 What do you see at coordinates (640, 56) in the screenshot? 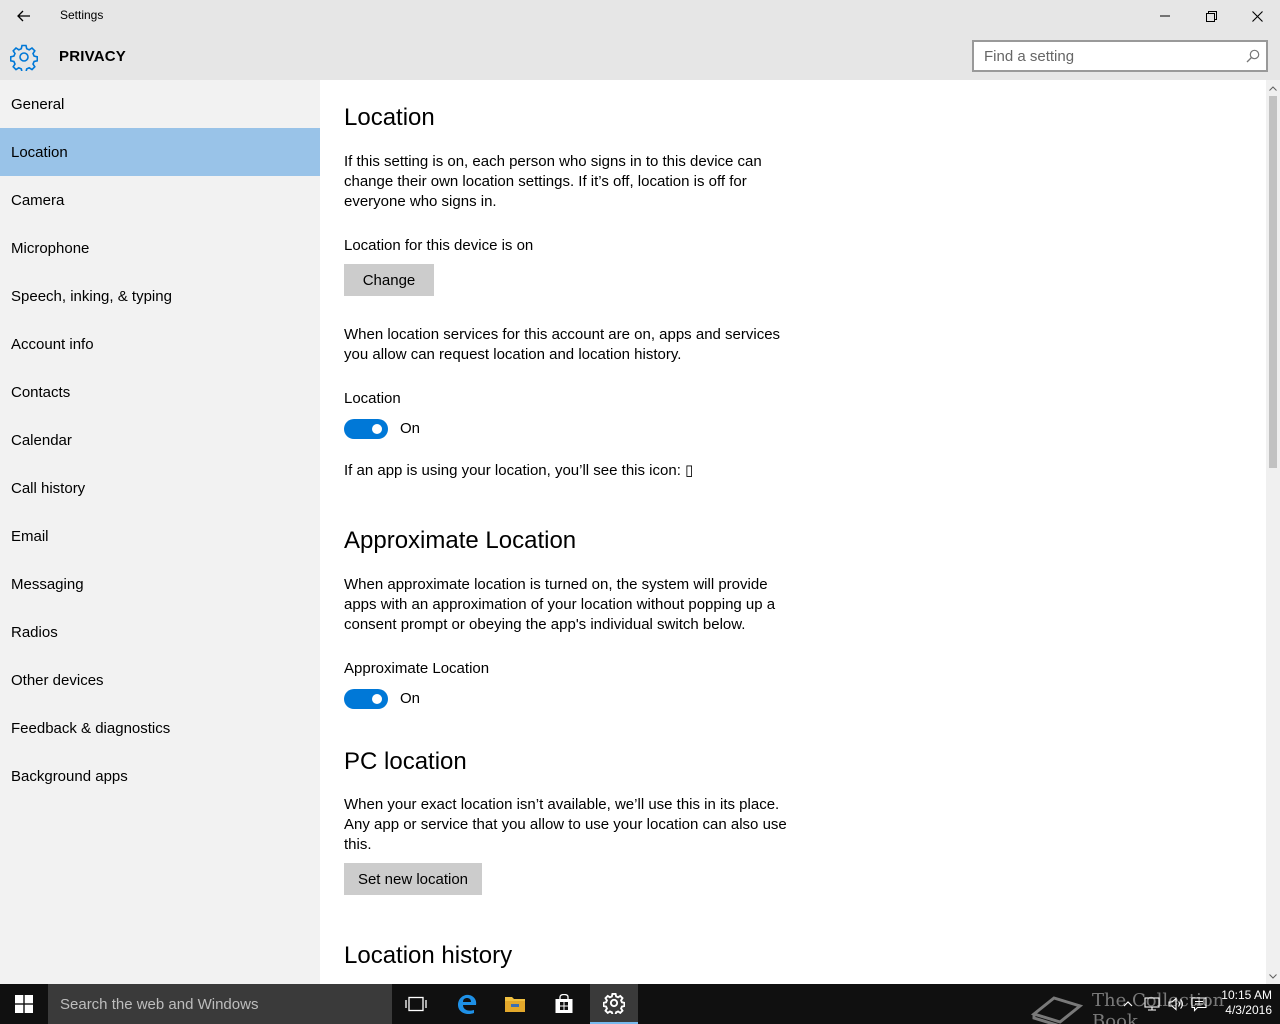
I see `settings-header: PRIVACY` at bounding box center [640, 56].